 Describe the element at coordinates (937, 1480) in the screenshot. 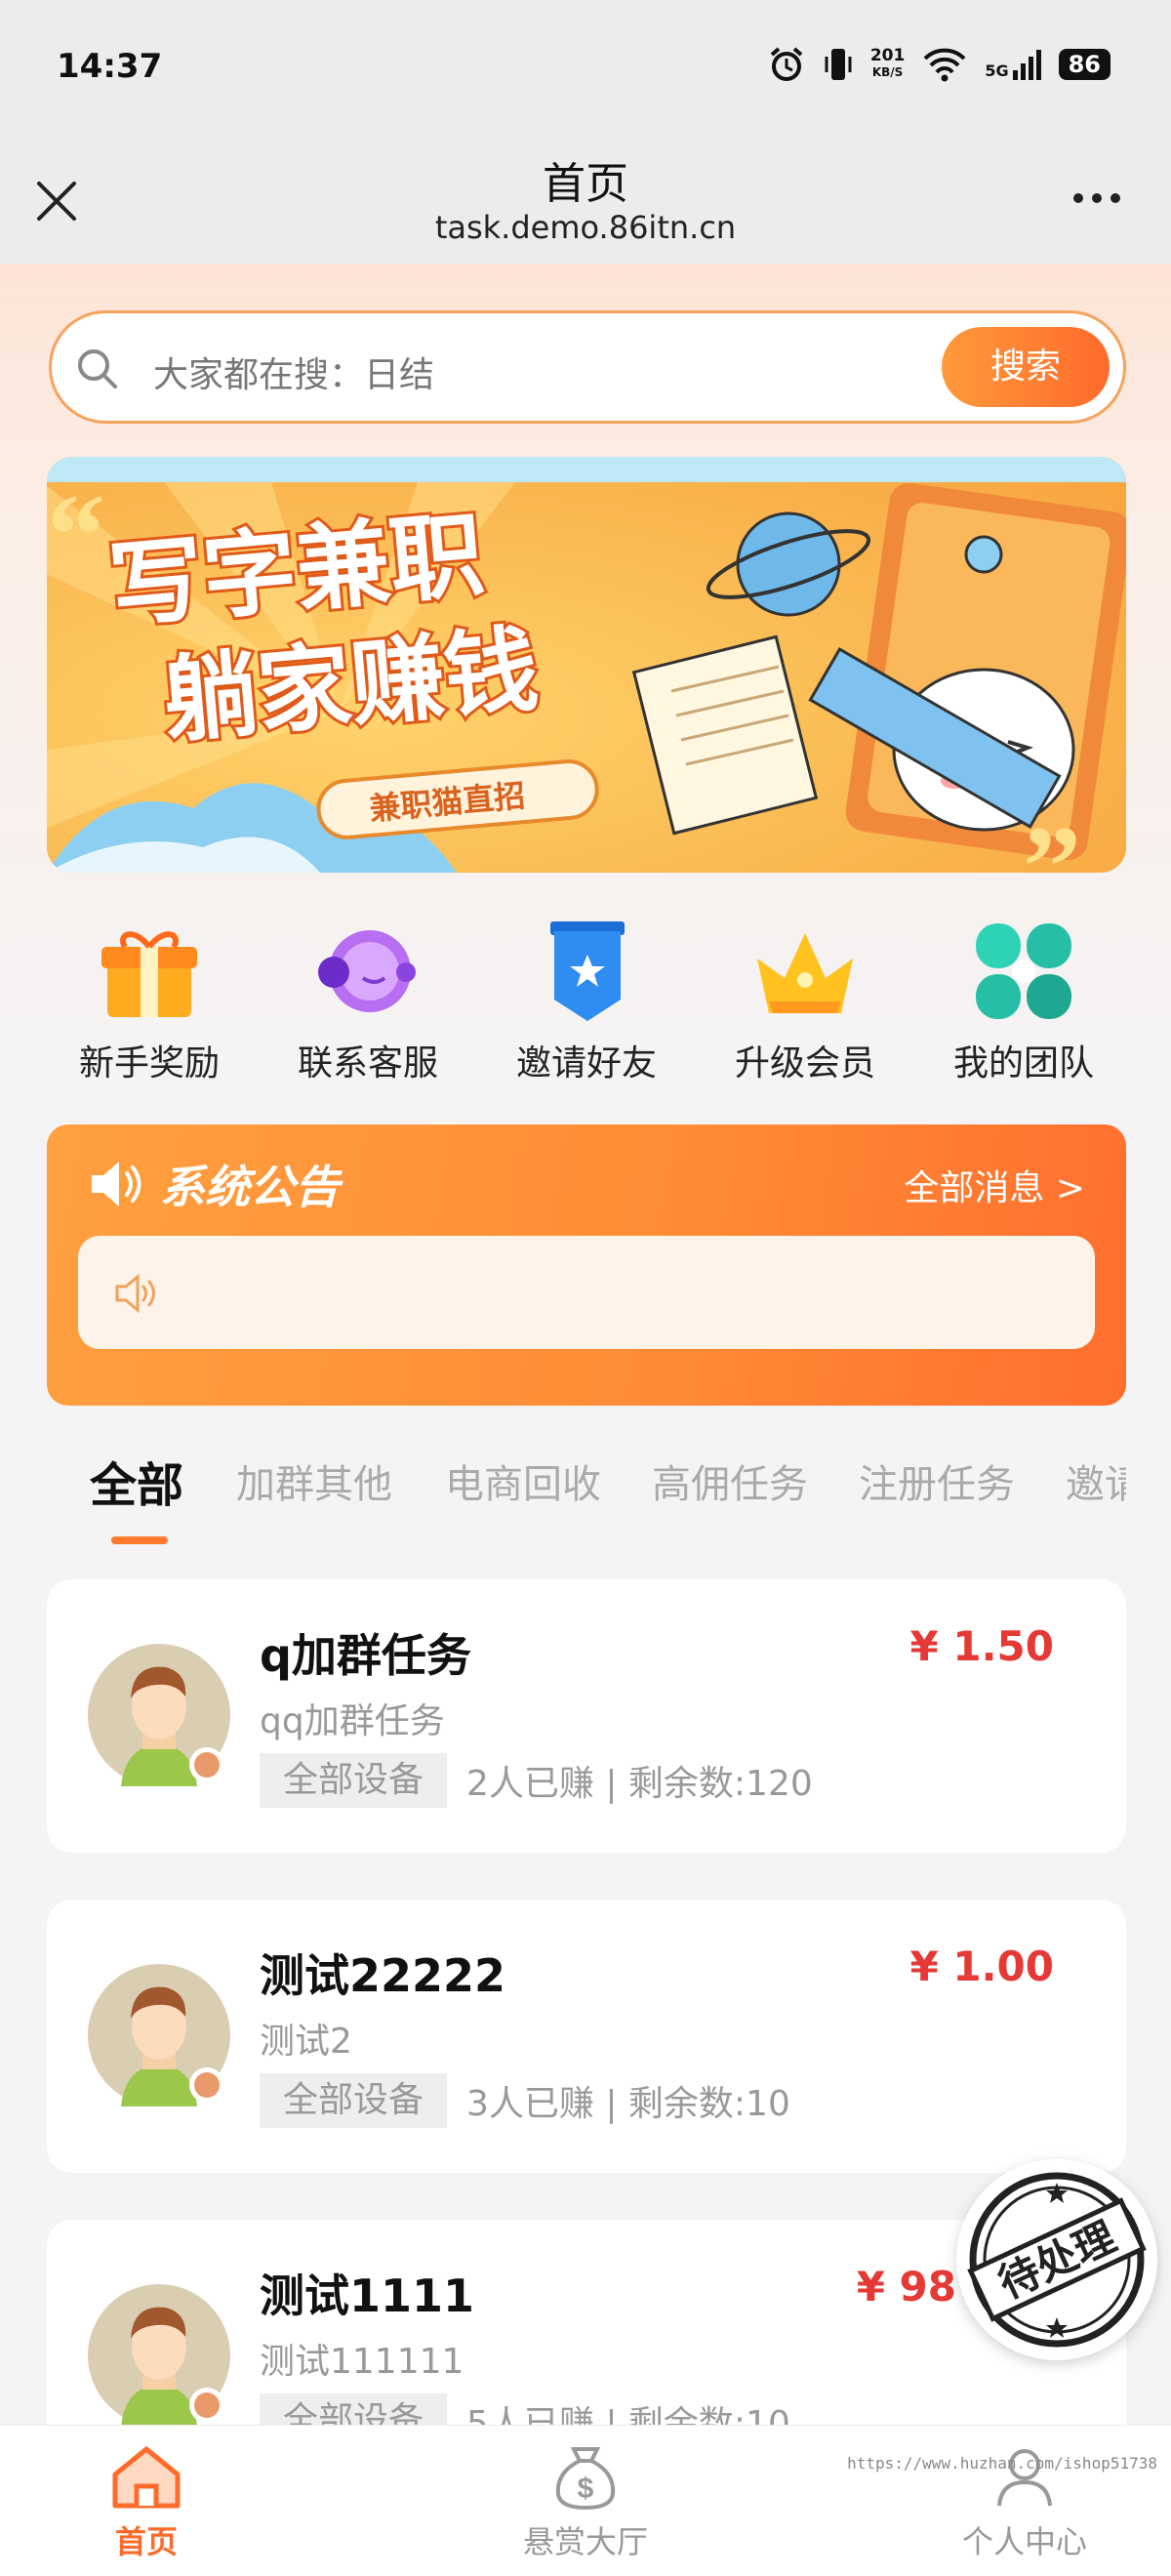

I see `tab-register-task: 注册任务` at that location.